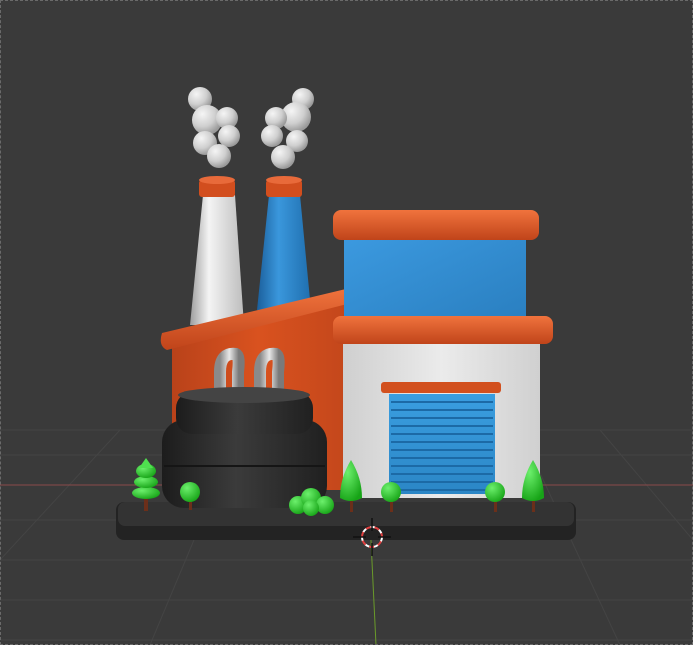  Describe the element at coordinates (441, 438) in the screenshot. I see `garage-door` at that location.